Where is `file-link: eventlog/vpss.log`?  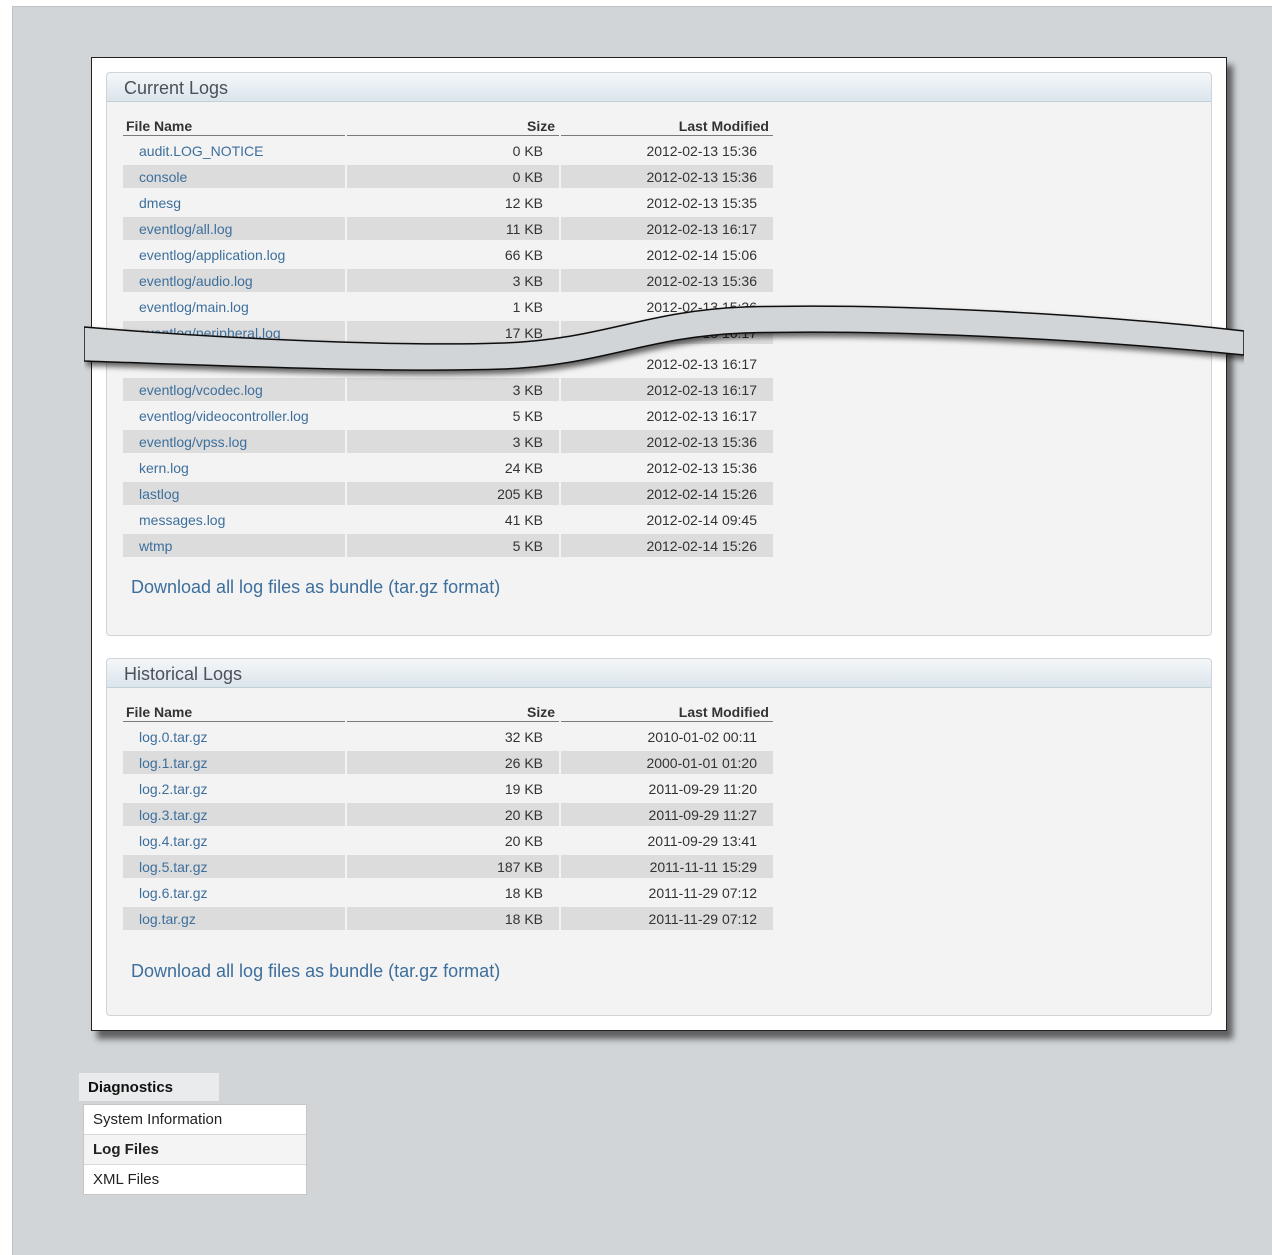 file-link: eventlog/vpss.log is located at coordinates (193, 442).